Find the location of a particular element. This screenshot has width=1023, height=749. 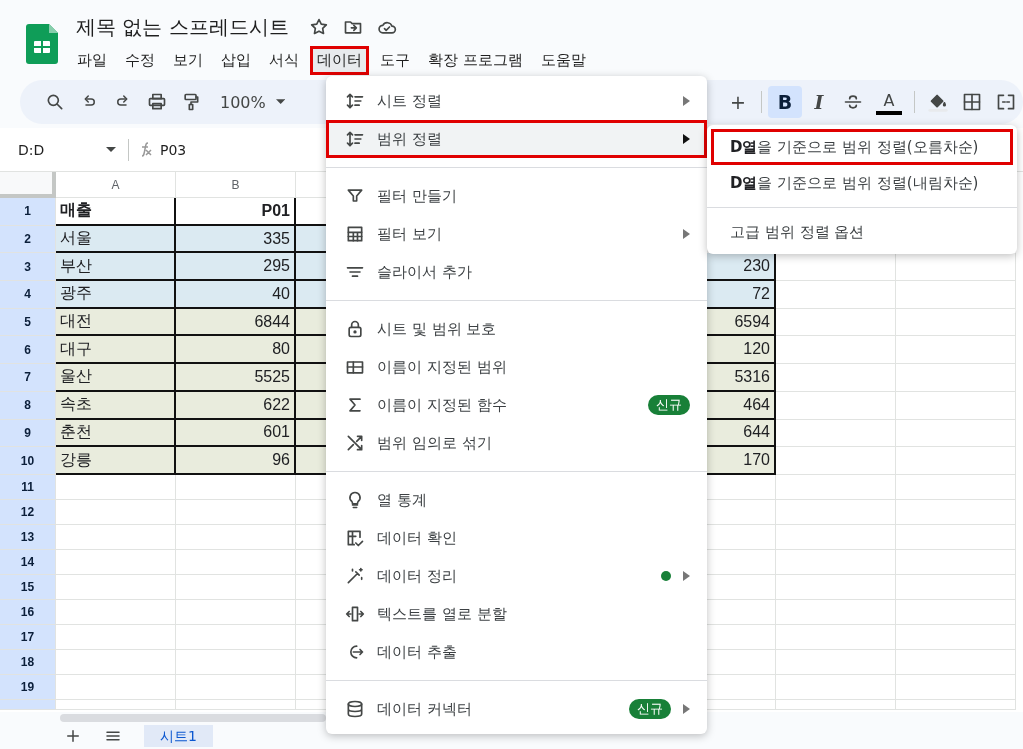

menu-item: 도구 is located at coordinates (395, 60).